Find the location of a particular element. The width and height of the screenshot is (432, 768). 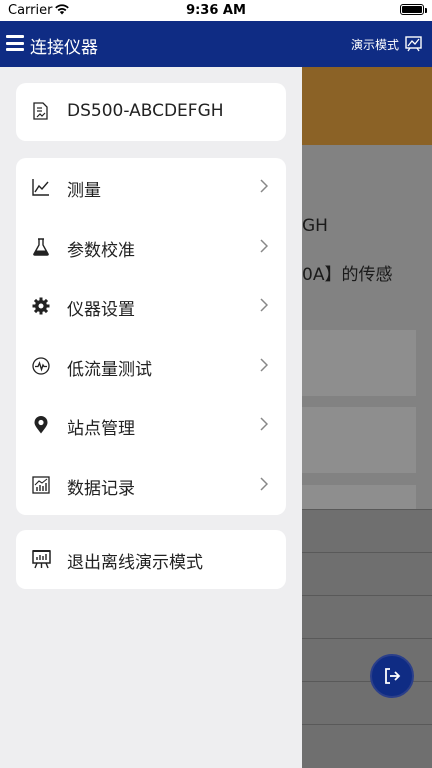

menu-item-measure: 测量 is located at coordinates (151, 188).